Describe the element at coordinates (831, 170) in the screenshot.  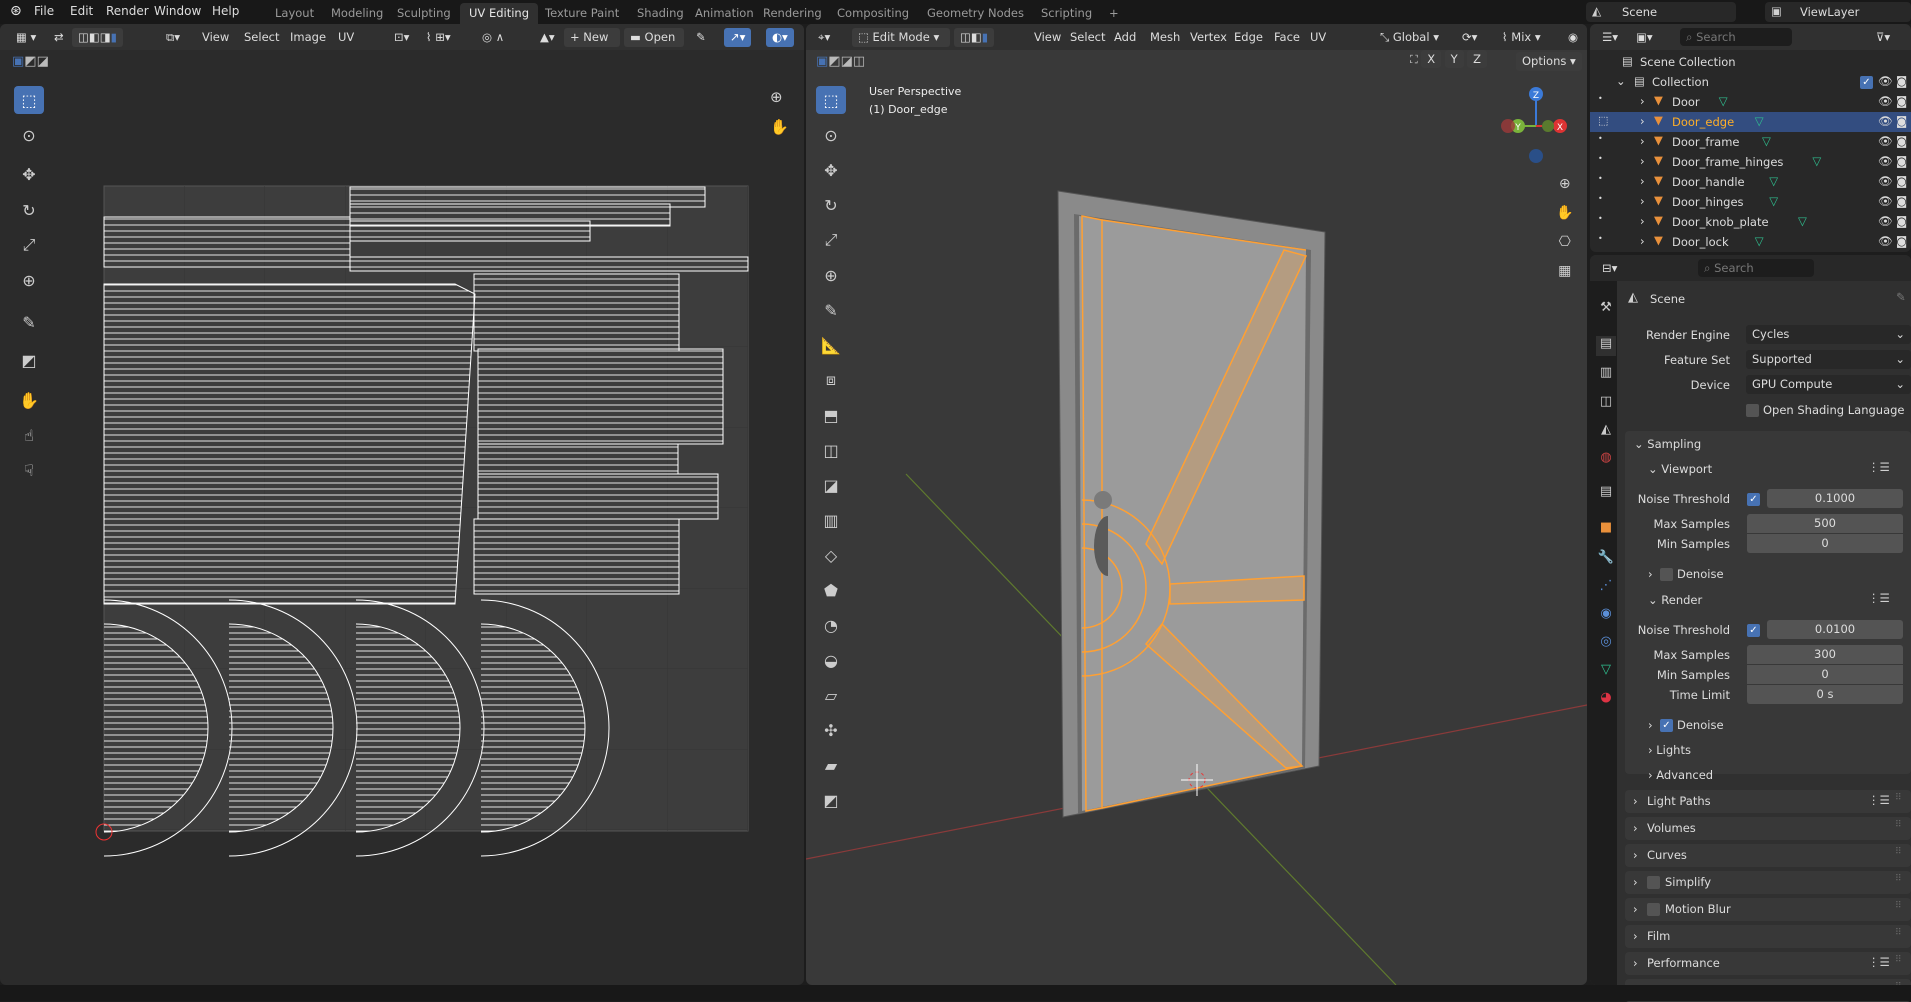
I see `move-tool-icon: ✥` at that location.